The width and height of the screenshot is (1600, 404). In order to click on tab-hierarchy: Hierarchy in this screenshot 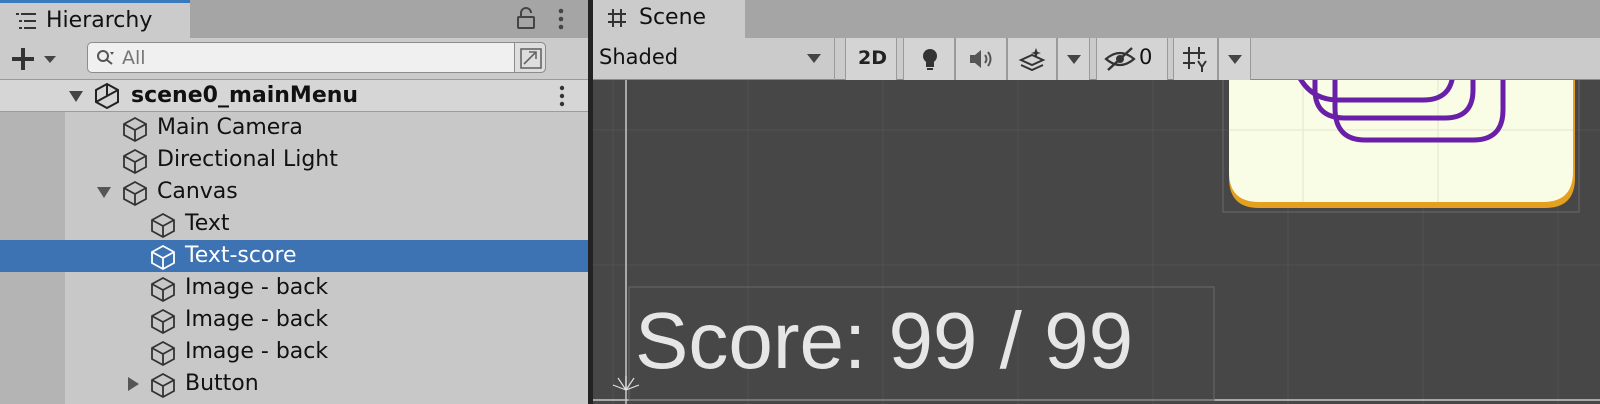, I will do `click(95, 19)`.